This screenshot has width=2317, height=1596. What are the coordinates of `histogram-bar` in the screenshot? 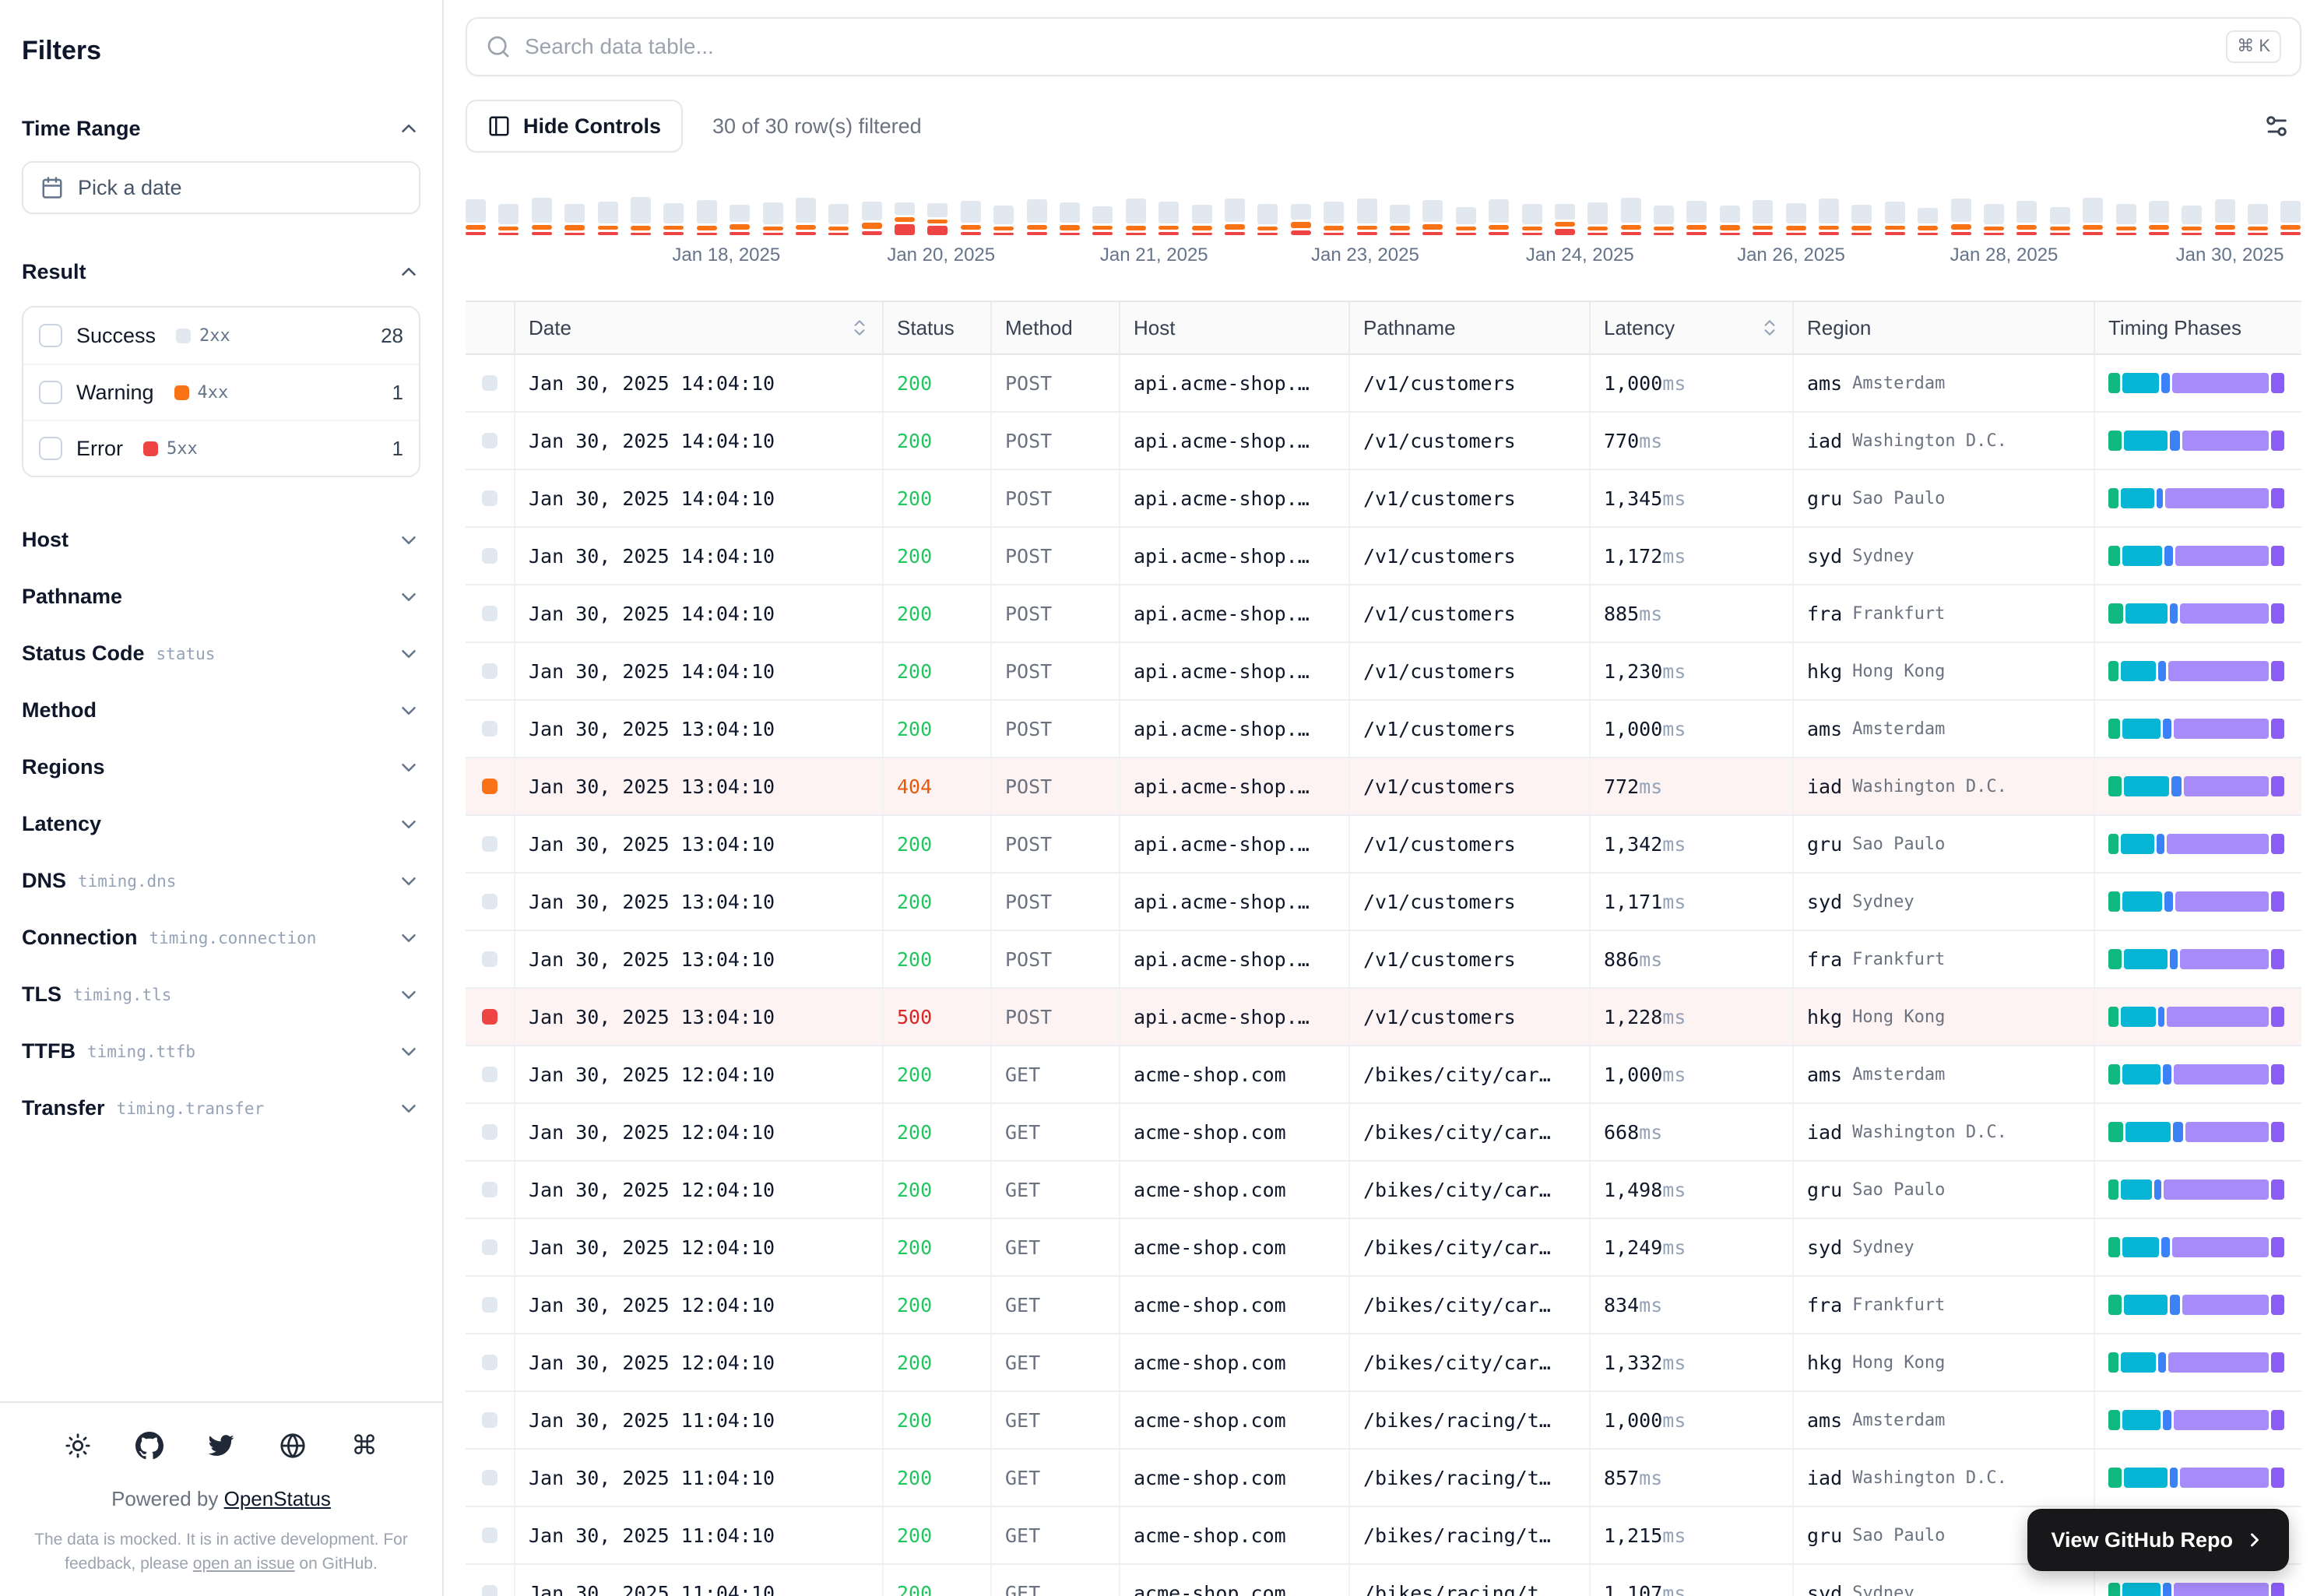 It's located at (1234, 214).